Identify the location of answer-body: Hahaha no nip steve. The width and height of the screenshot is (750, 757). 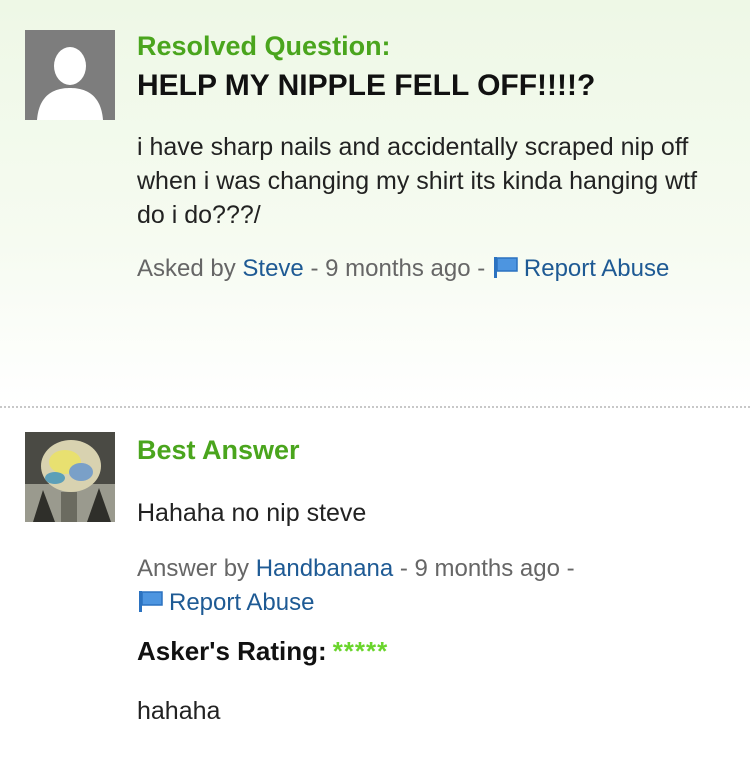
(252, 513).